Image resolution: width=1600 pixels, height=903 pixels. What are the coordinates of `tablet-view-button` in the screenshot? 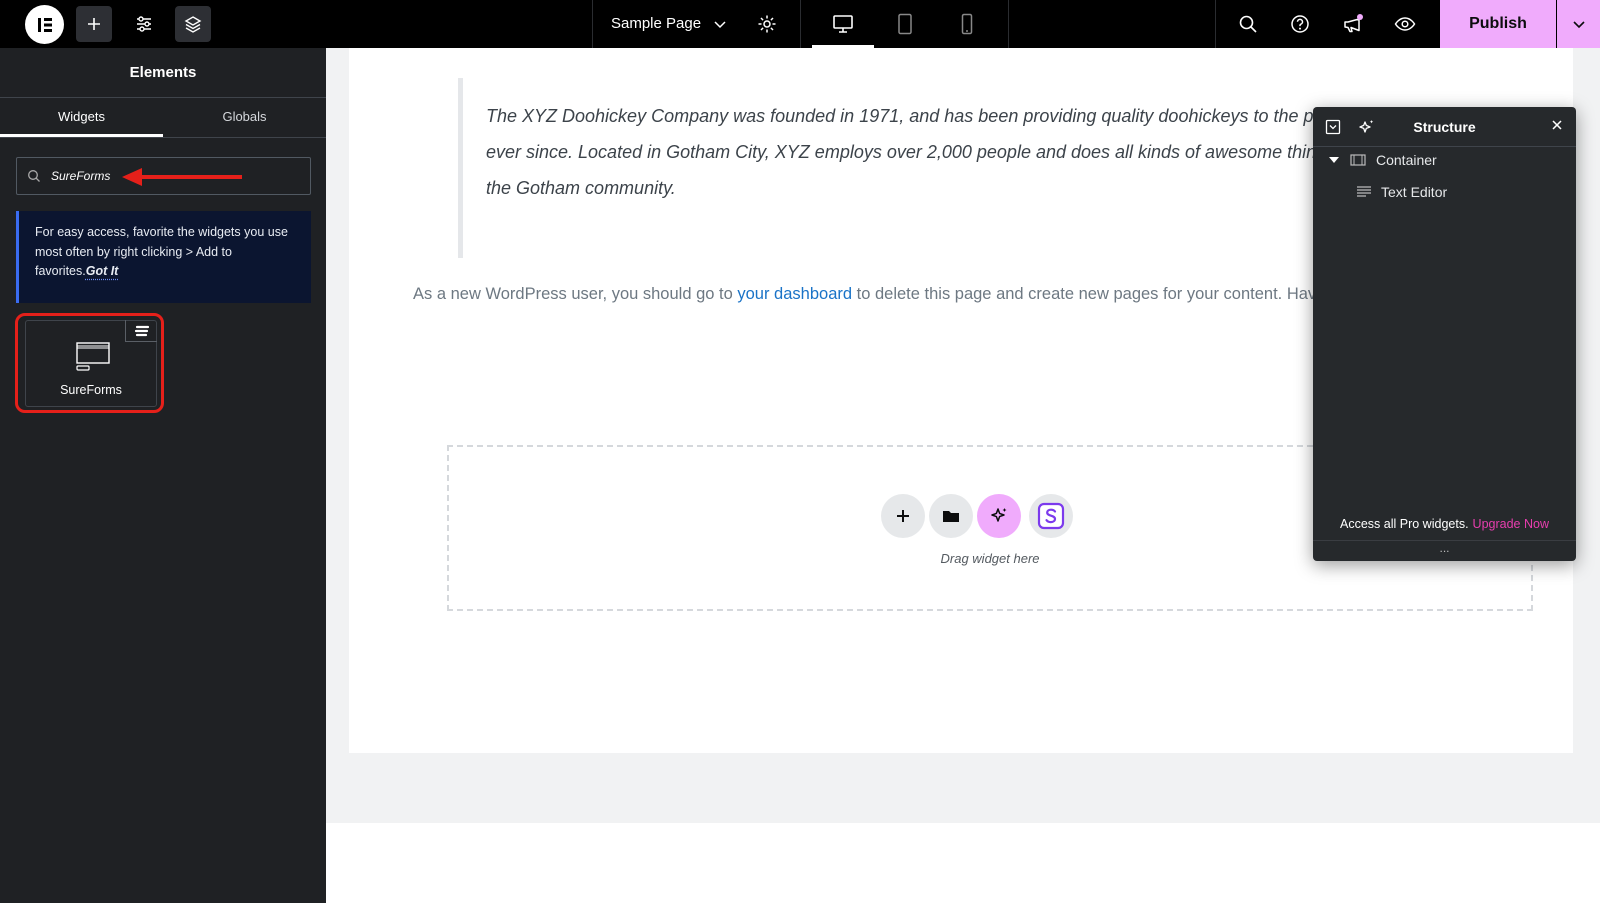 It's located at (905, 24).